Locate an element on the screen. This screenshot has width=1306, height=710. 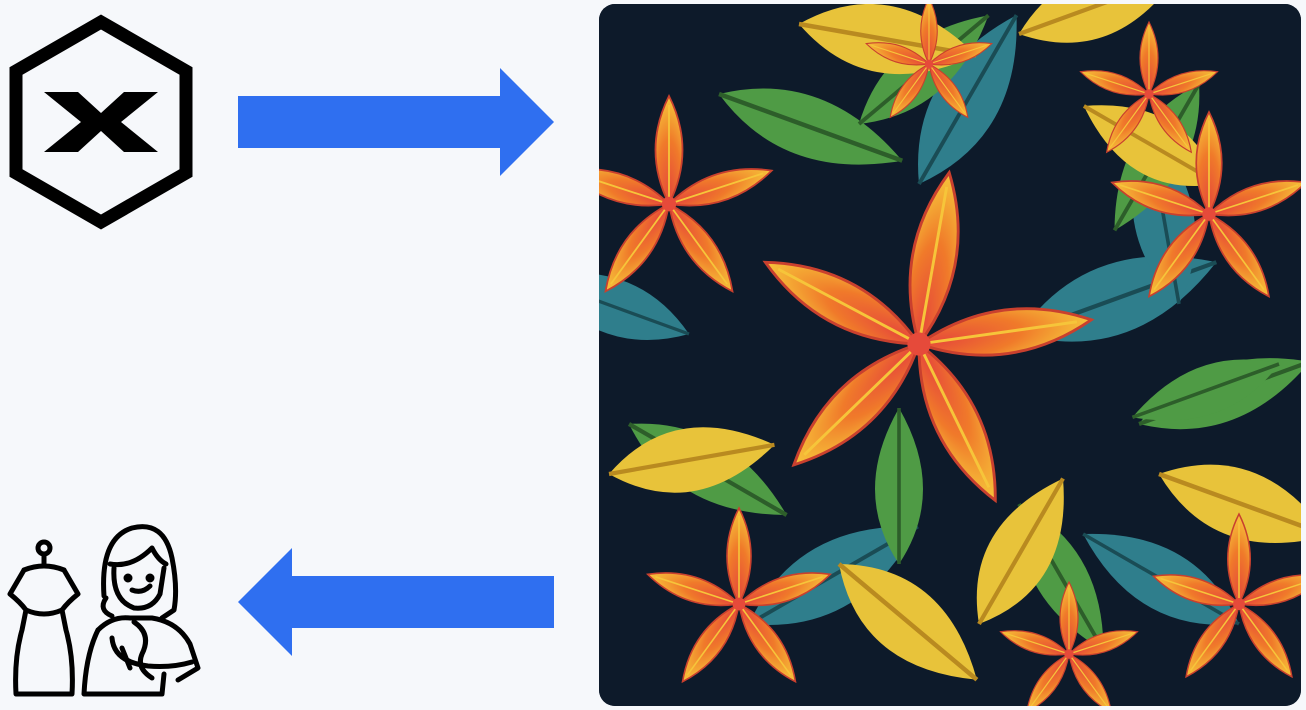
arrow-right-icon is located at coordinates (397, 122).